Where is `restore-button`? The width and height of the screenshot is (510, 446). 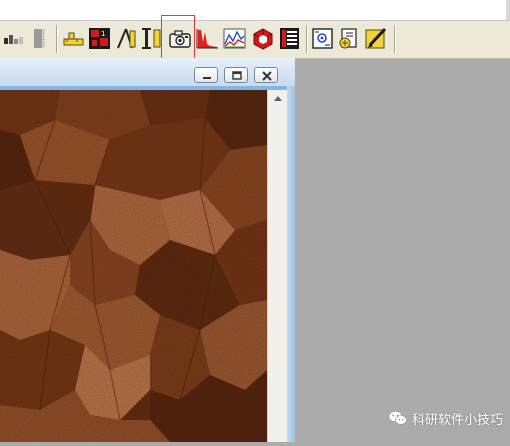 restore-button is located at coordinates (236, 75).